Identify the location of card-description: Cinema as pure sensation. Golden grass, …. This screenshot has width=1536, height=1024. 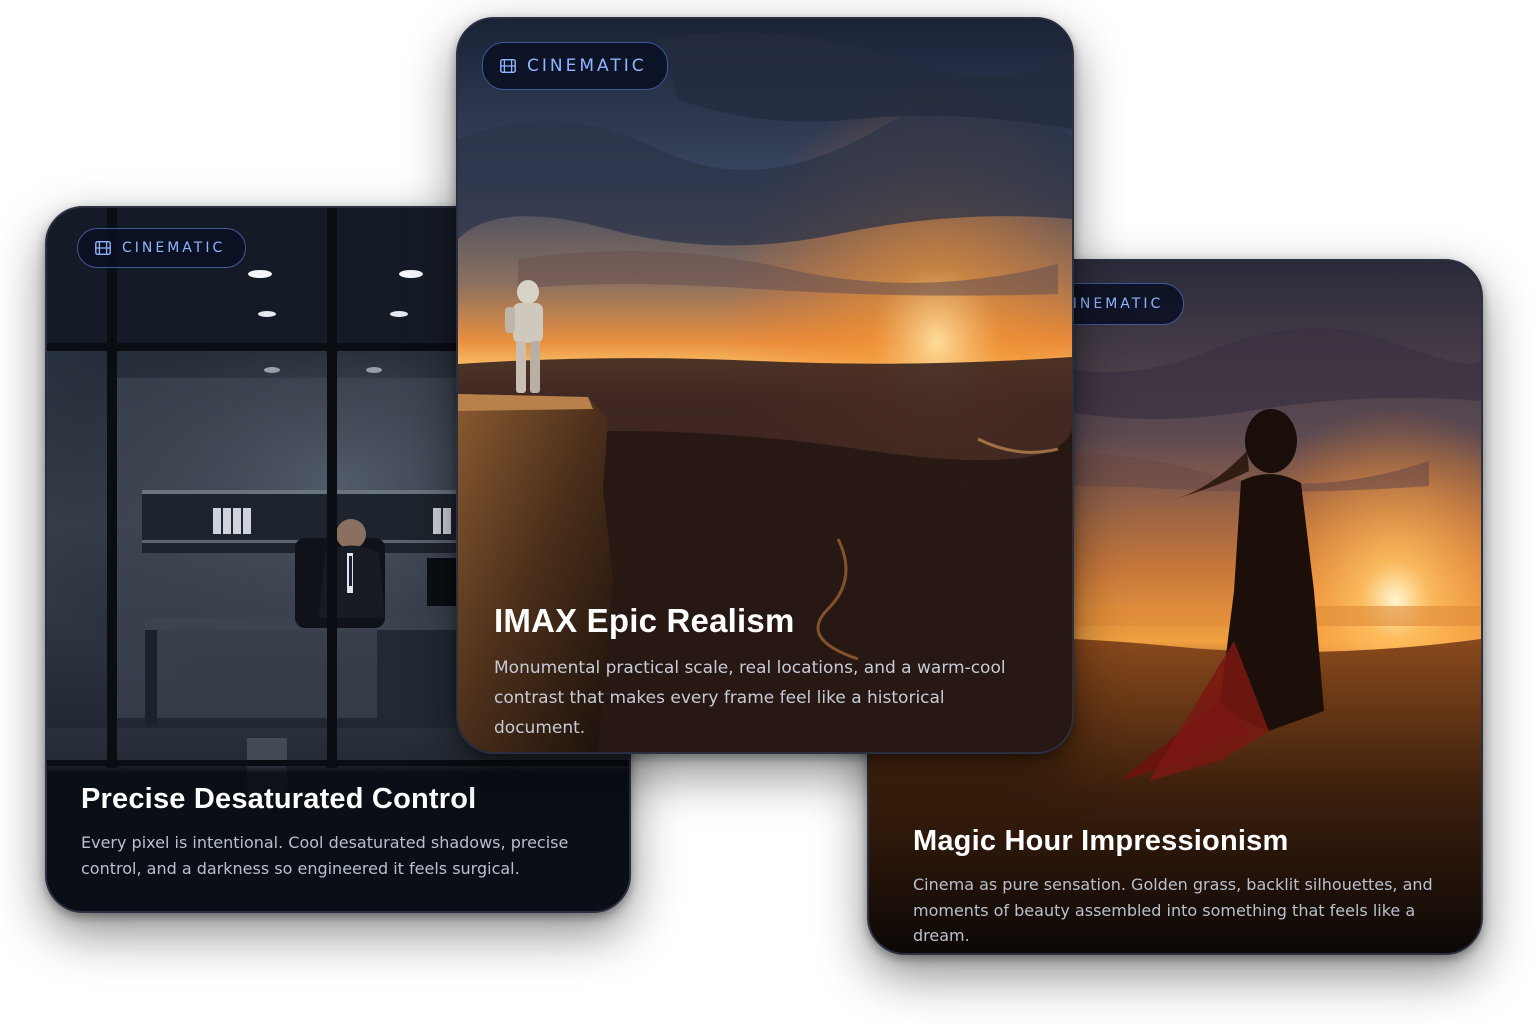
(1173, 910).